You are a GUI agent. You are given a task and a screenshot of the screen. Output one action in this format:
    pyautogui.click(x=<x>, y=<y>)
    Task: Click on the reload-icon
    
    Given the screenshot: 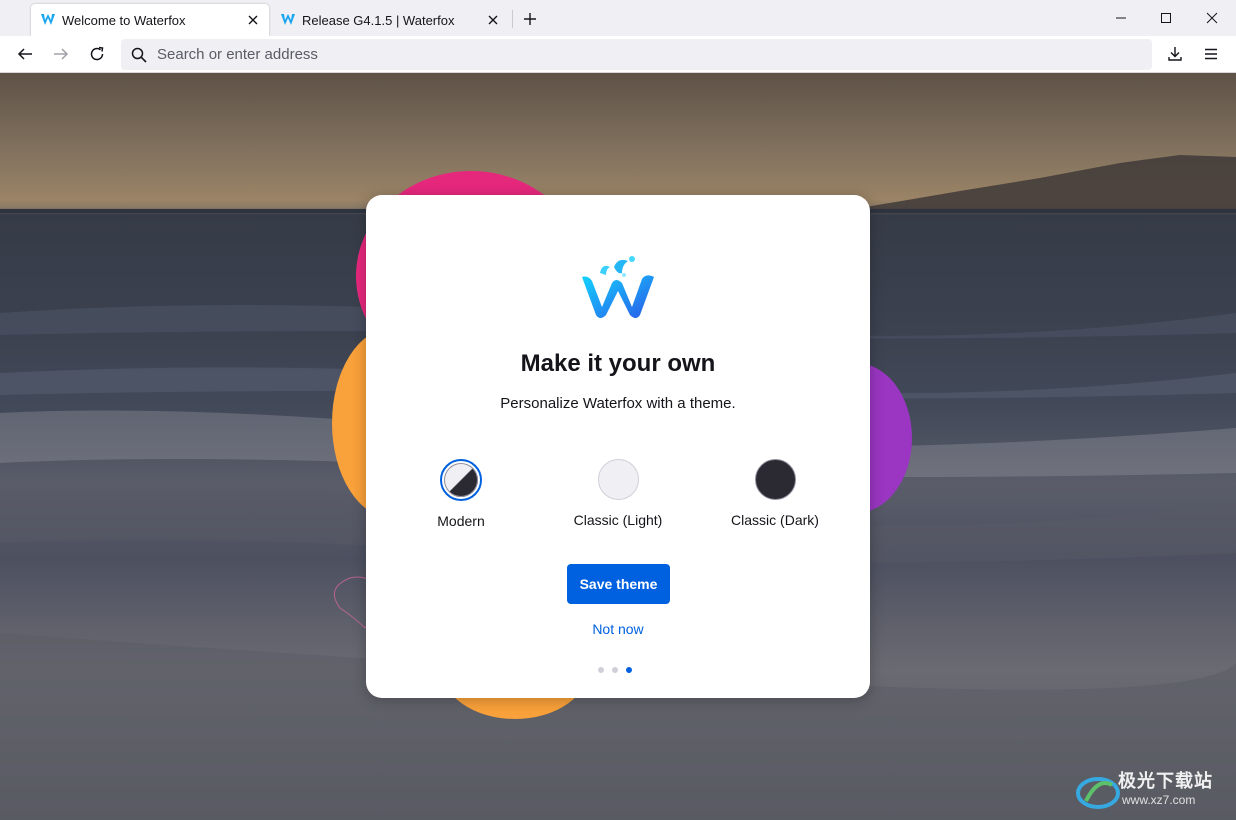 What is the action you would take?
    pyautogui.click(x=97, y=53)
    